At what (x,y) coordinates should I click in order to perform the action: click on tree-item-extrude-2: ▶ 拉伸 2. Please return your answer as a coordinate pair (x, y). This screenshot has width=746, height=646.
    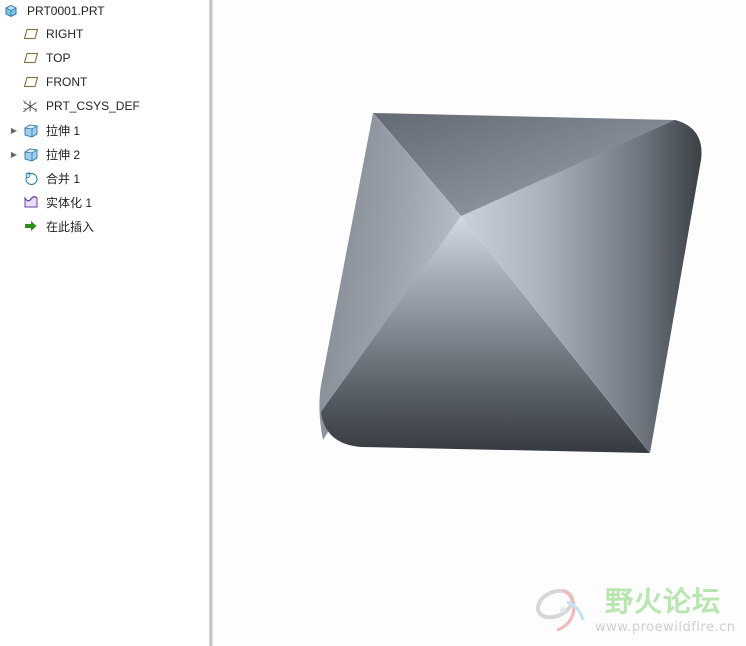
    Looking at the image, I should click on (104, 154).